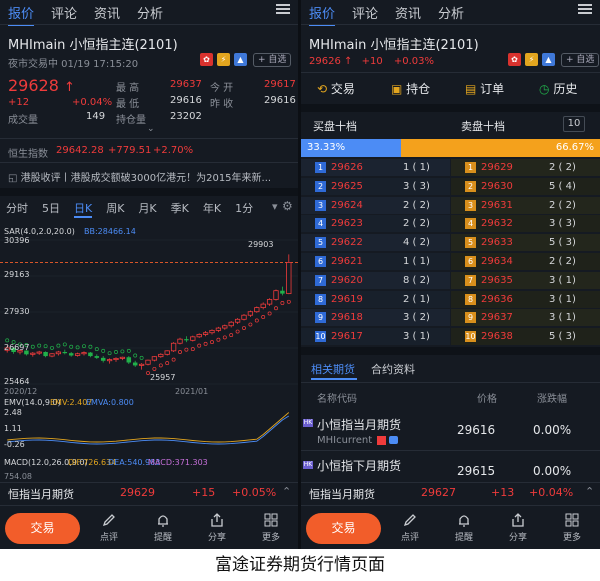 This screenshot has height=581, width=600. I want to click on quote-bar-pct-right: +0.04%, so click(551, 492).